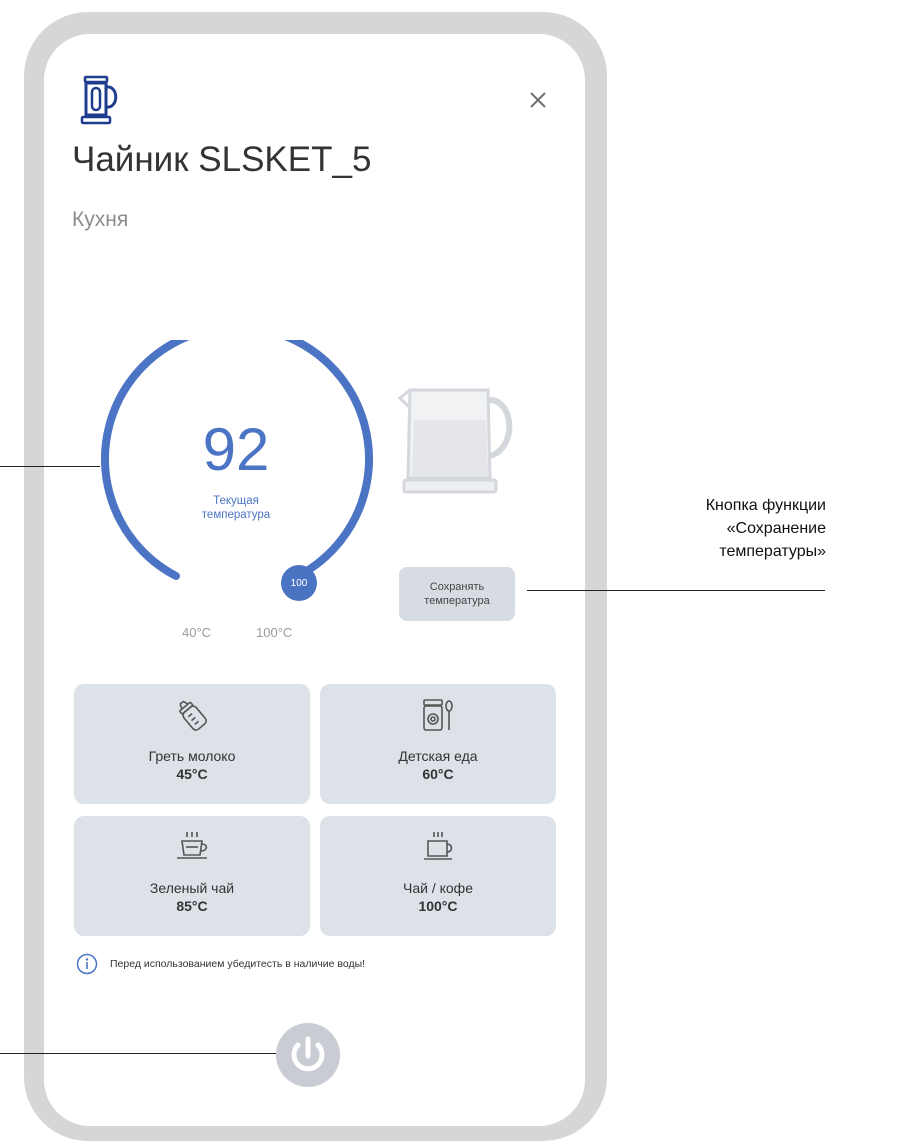 The image size is (907, 1141). Describe the element at coordinates (99, 100) in the screenshot. I see `kettle-icon` at that location.